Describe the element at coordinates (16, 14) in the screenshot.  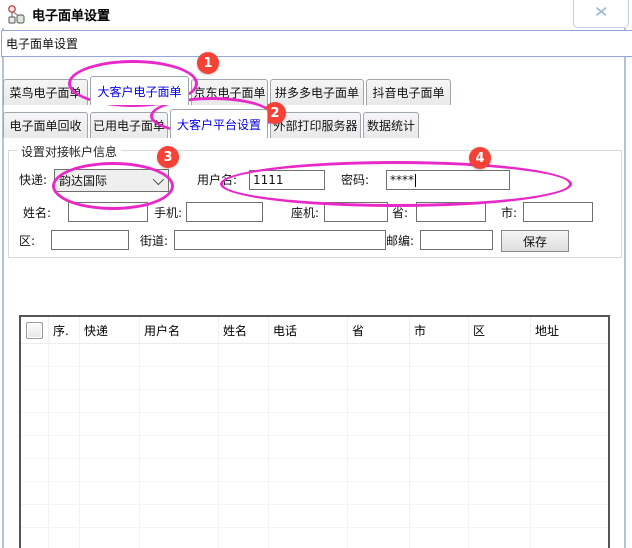
I see `network-nodes-icon` at that location.